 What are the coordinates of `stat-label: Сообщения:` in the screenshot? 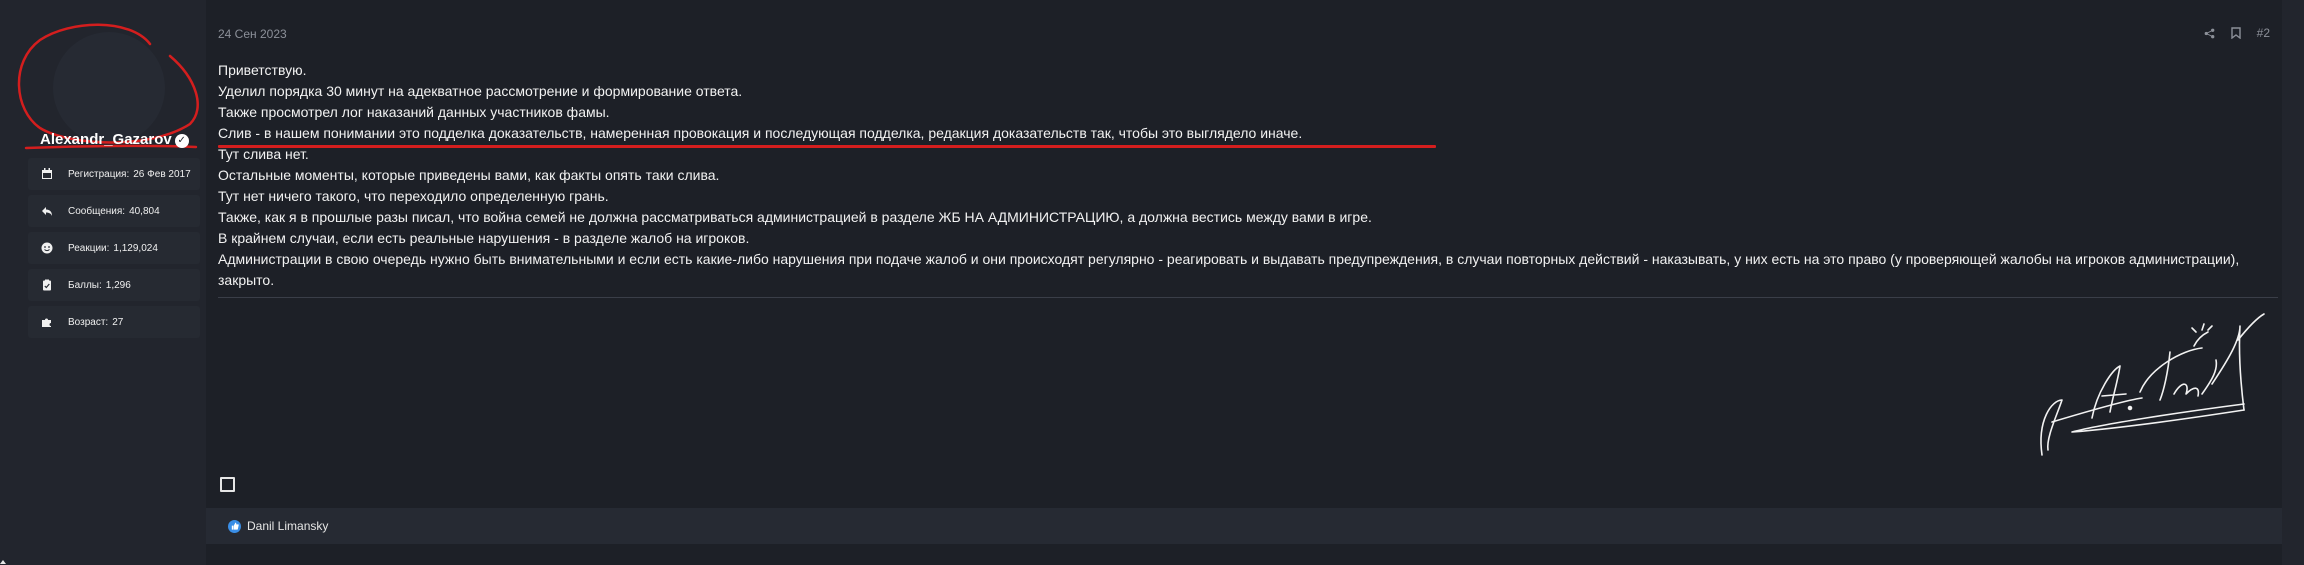 It's located at (97, 211).